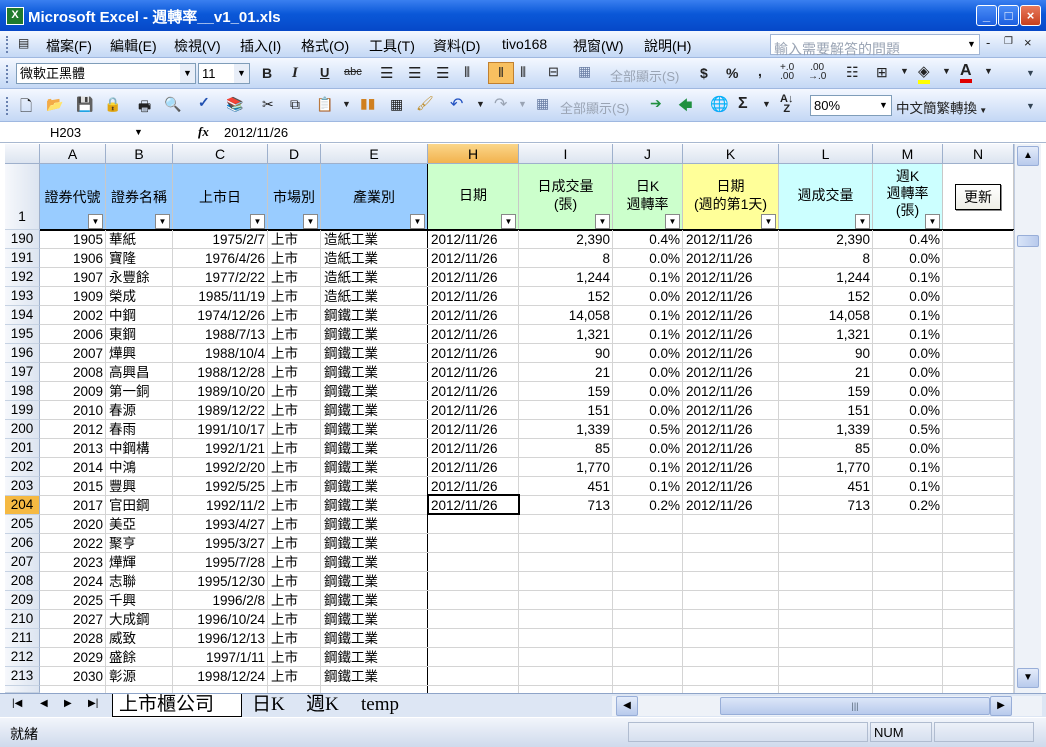 The height and width of the screenshot is (747, 1046). What do you see at coordinates (73, 410) in the screenshot?
I see `cell-code: 2010` at bounding box center [73, 410].